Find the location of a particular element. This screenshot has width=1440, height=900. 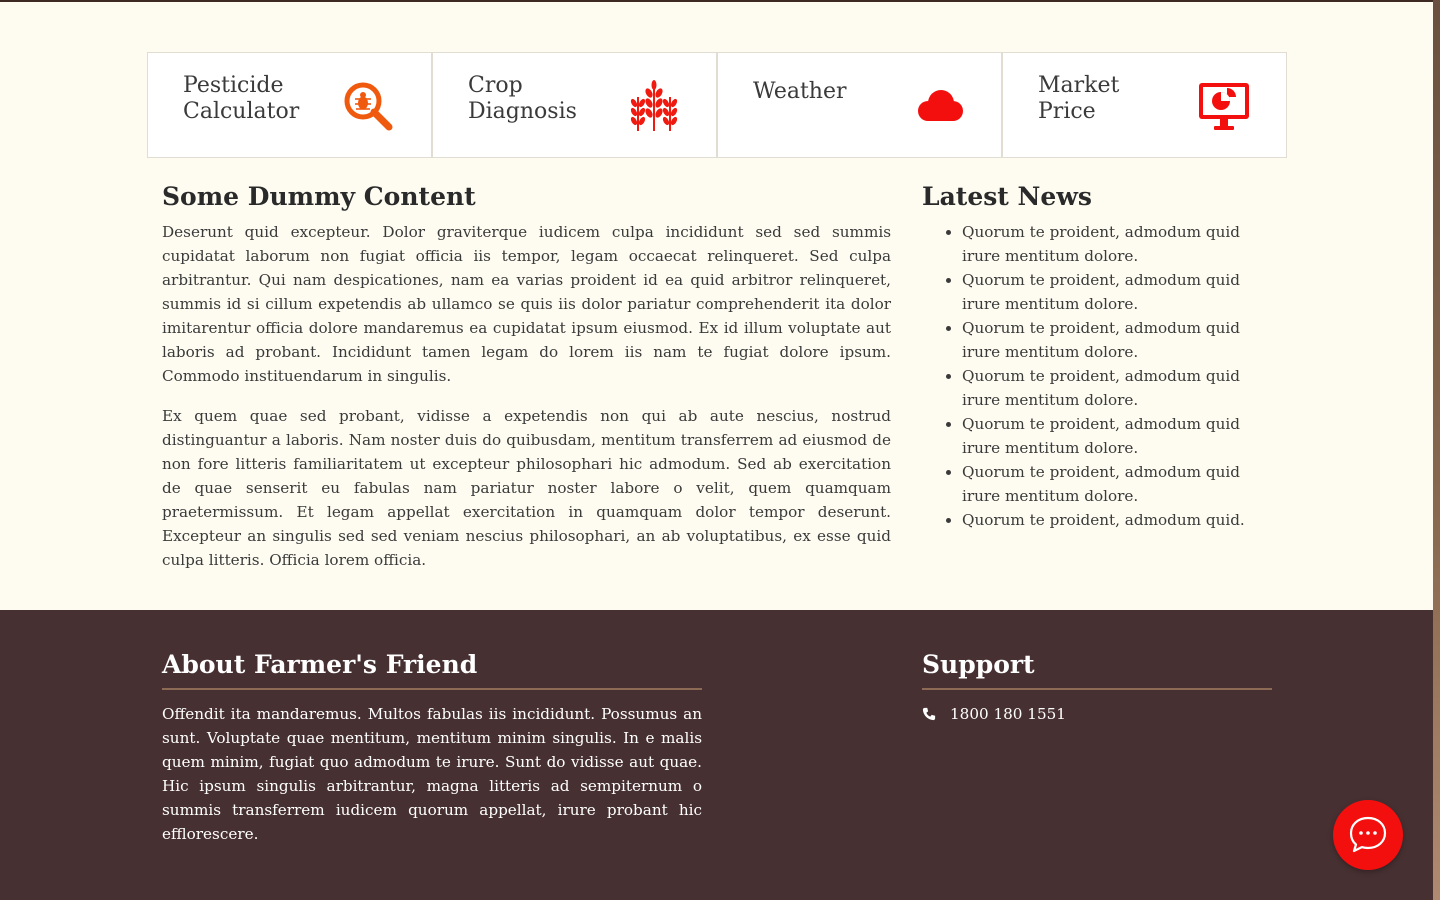

pesticide-calculator-card: Pesticide Calculator is located at coordinates (289, 105).